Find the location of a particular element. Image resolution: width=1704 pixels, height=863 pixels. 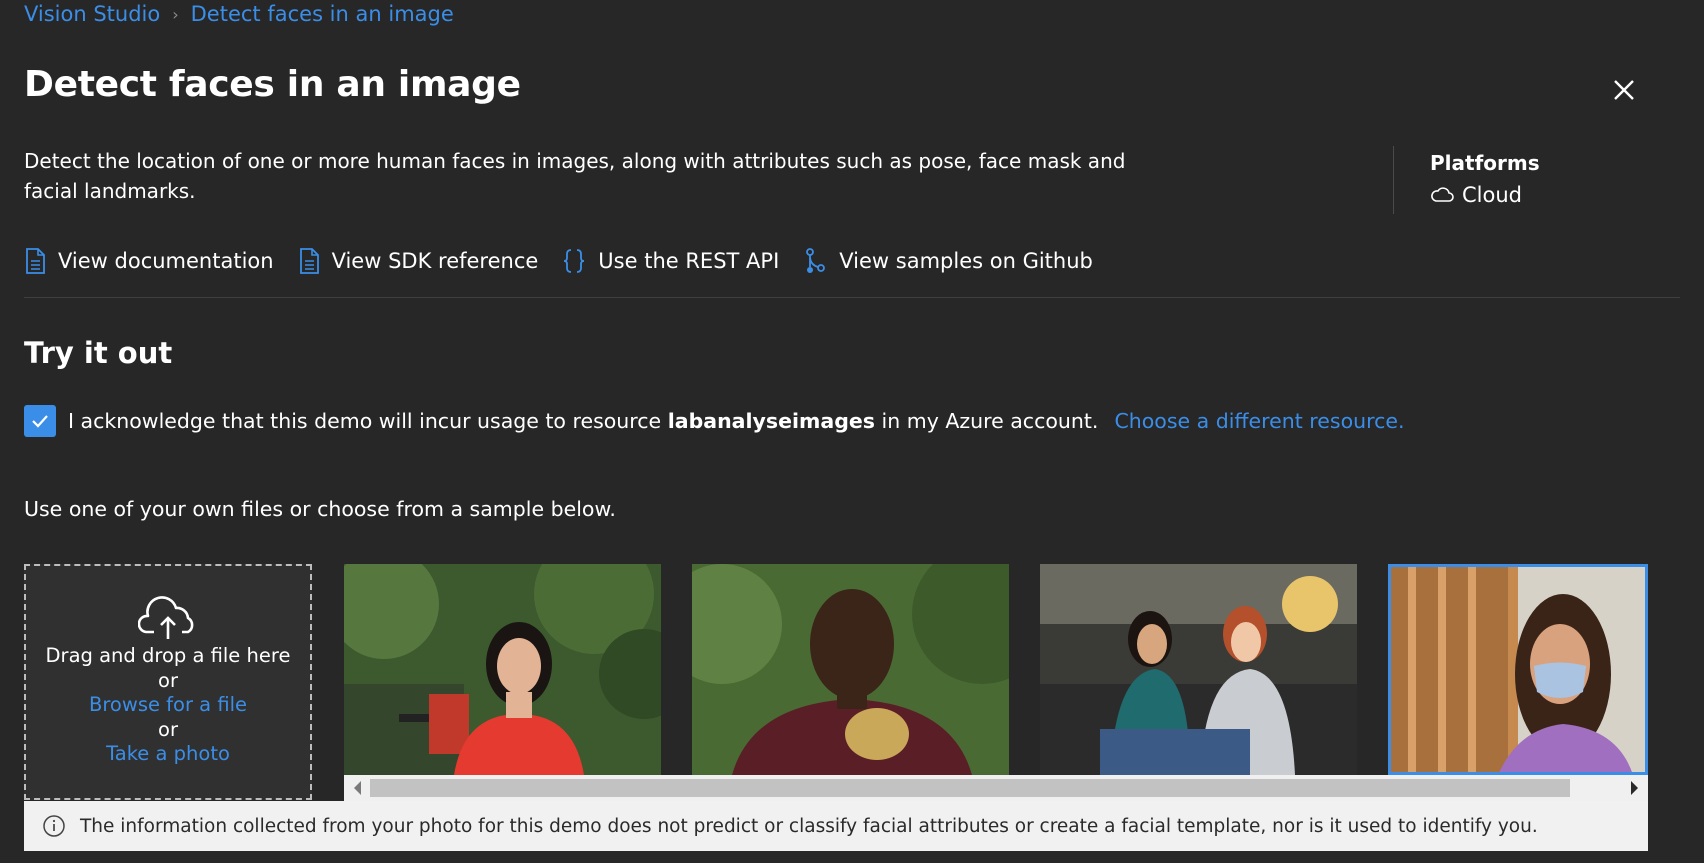

use-rest-api-link: Use the REST API is located at coordinates (670, 261).